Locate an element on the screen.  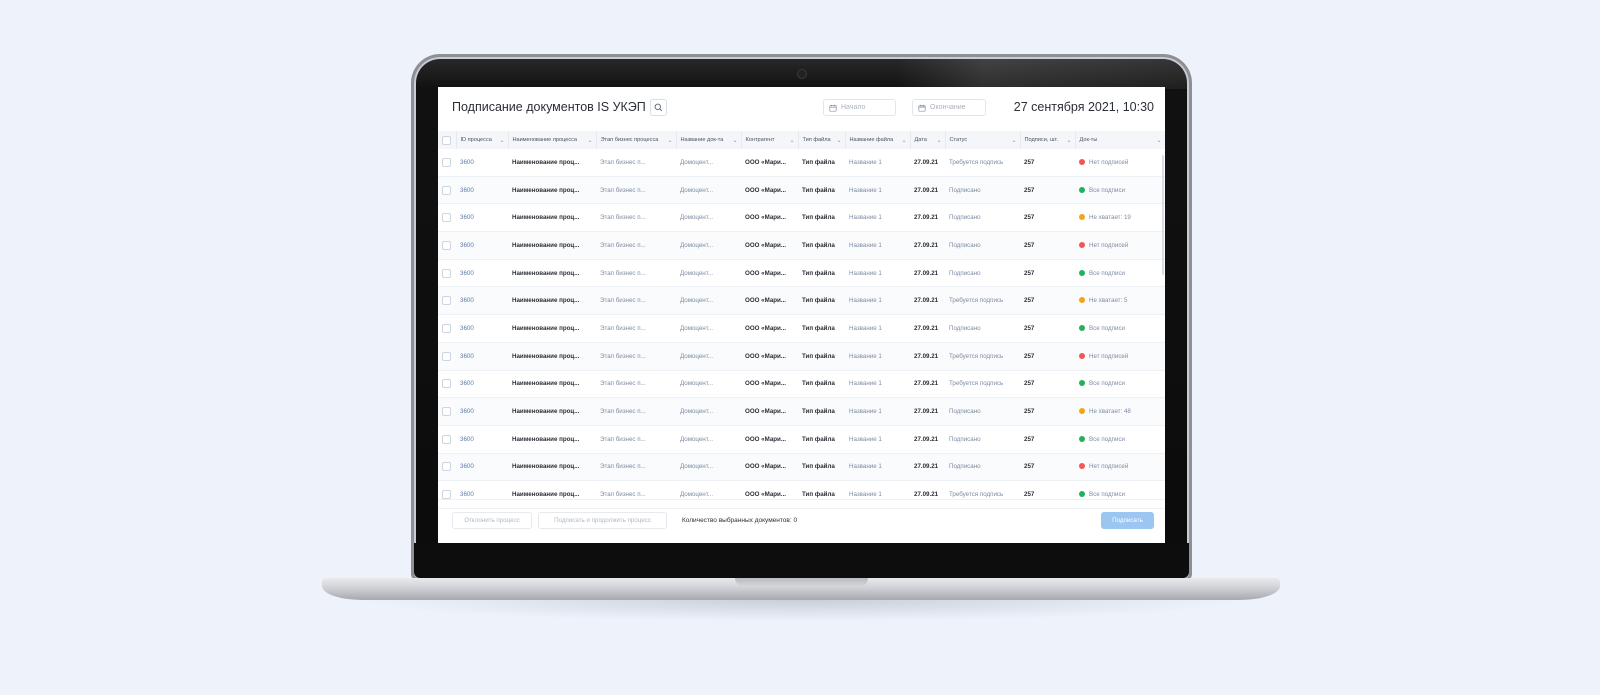
cell-status: Требуется подпись is located at coordinates (982, 163).